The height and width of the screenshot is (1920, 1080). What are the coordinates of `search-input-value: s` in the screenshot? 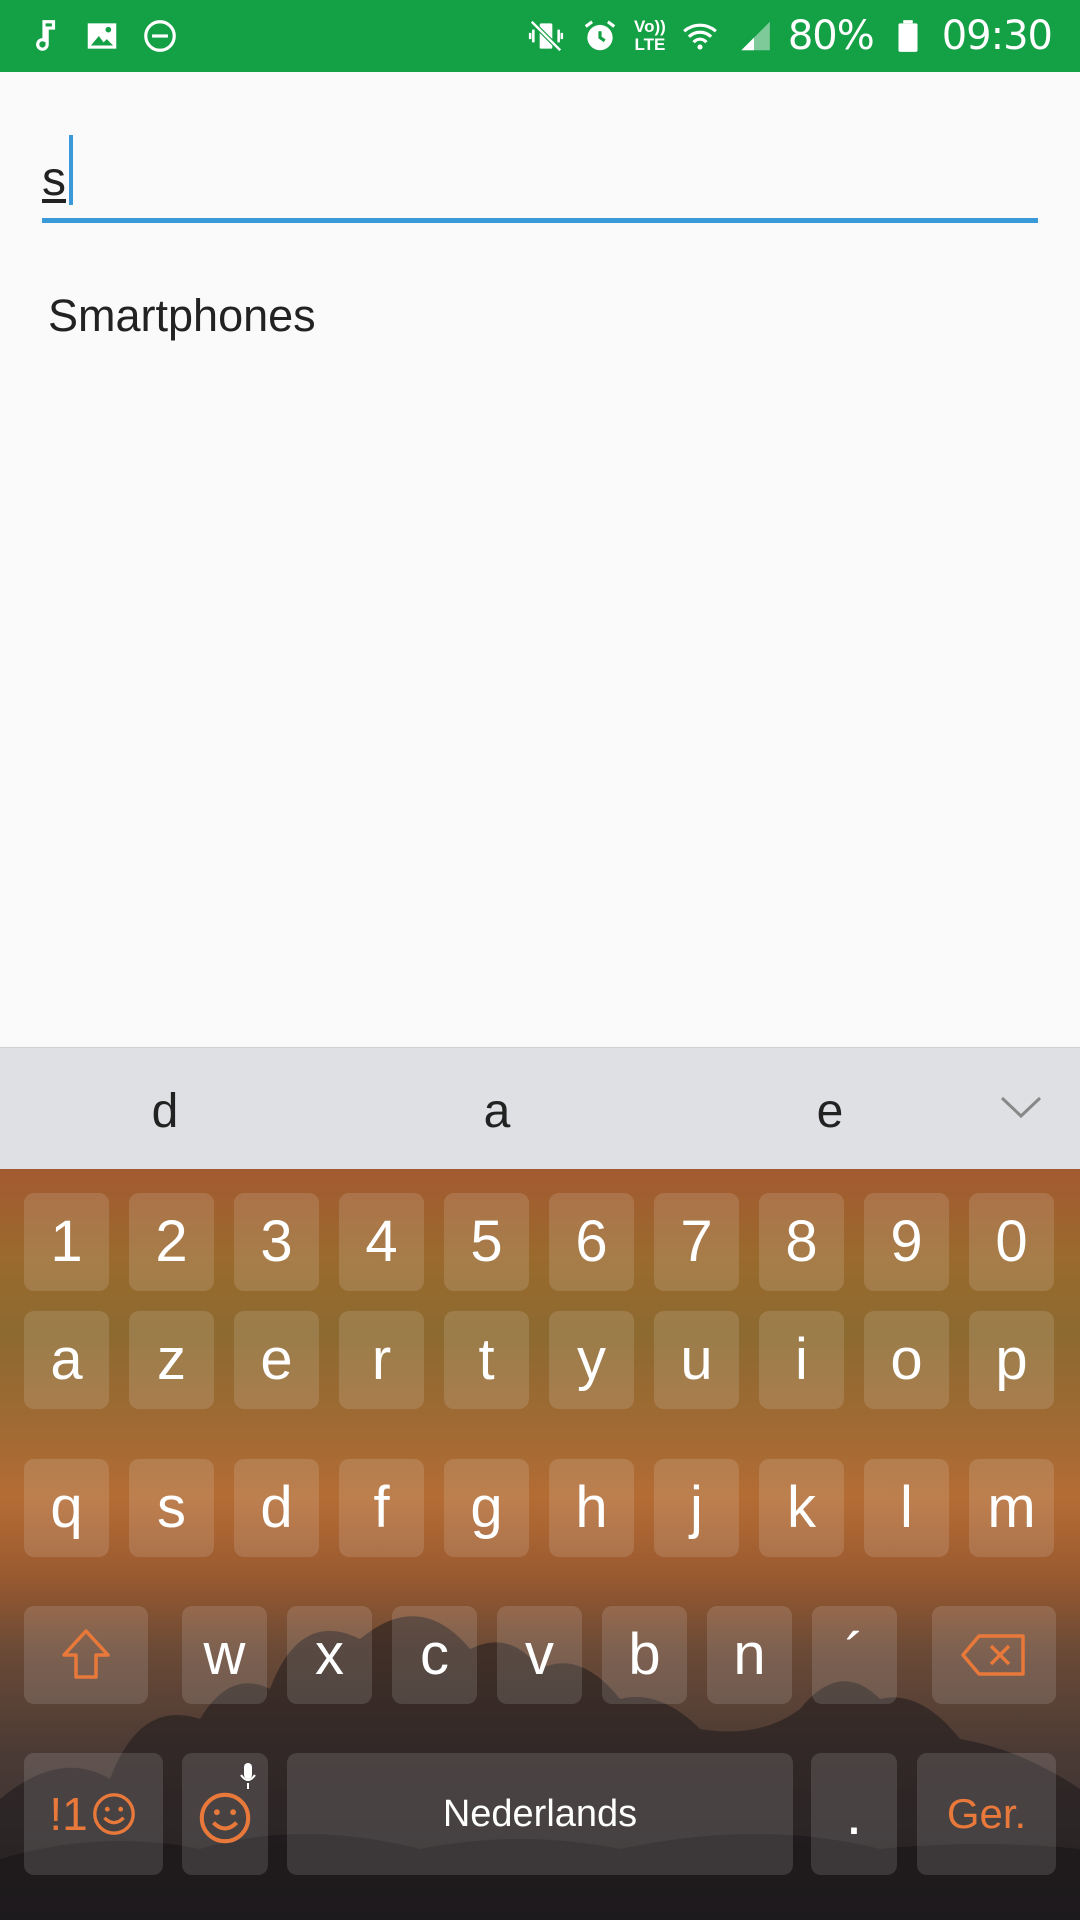 It's located at (54, 179).